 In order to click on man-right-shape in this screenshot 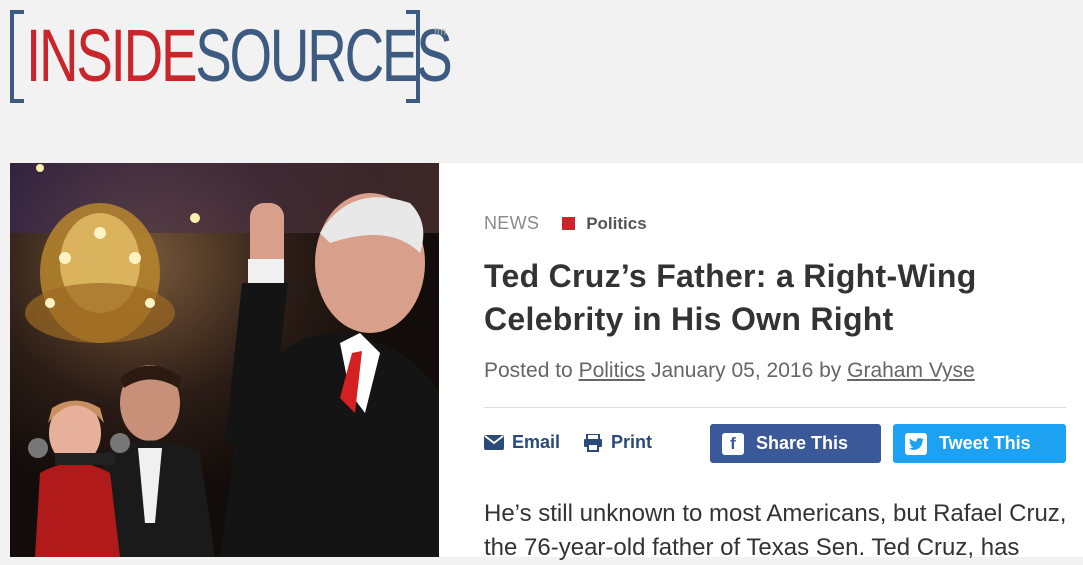, I will do `click(329, 375)`.